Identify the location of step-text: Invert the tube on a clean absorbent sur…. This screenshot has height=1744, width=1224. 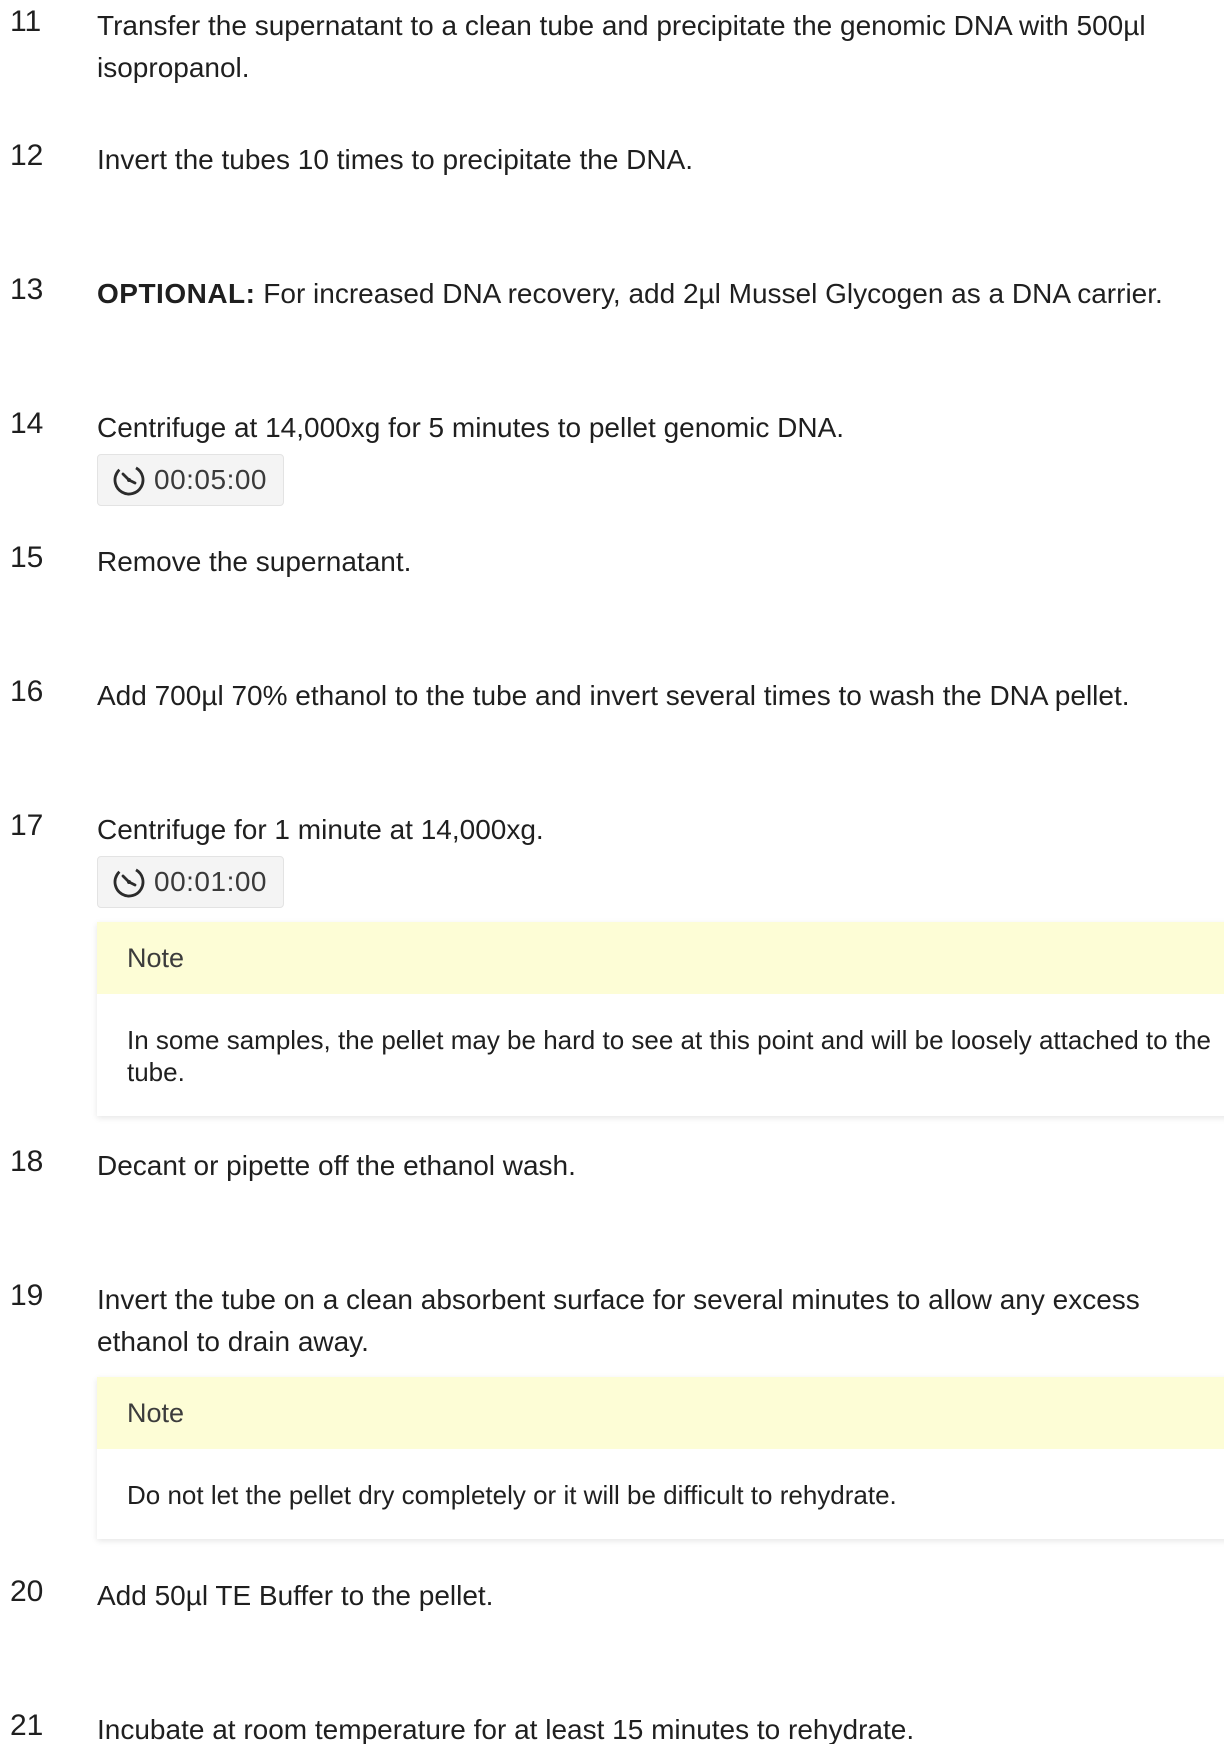
(618, 1320).